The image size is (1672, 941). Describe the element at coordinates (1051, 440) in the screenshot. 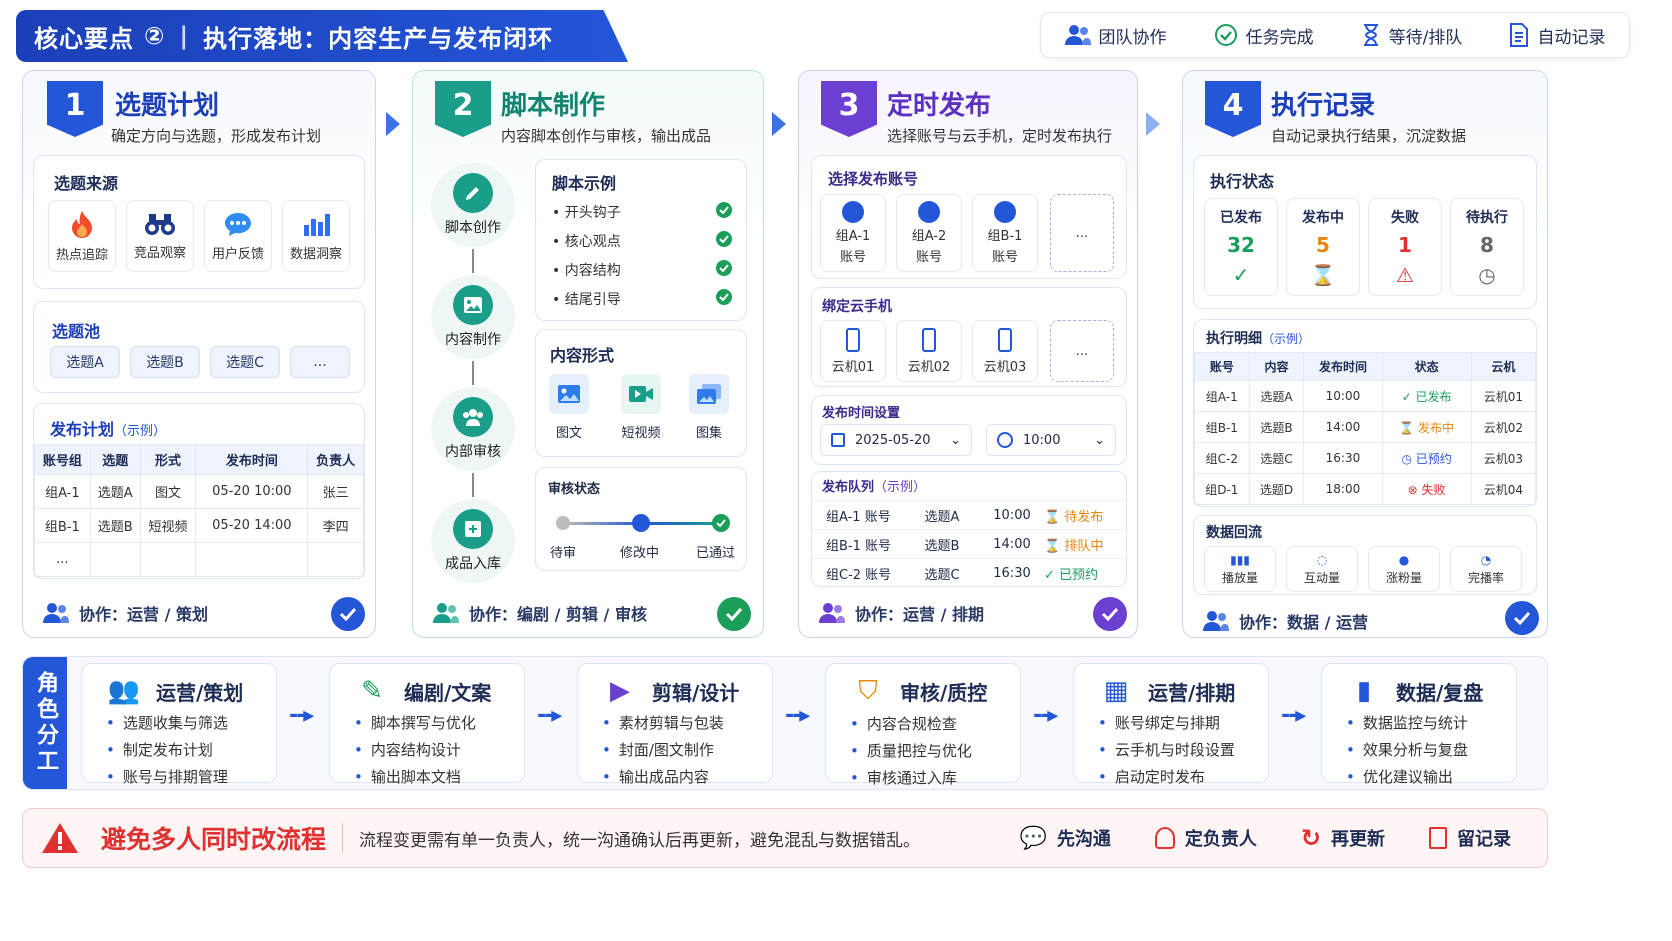

I see `time-picker: 10:00 ⌄` at that location.